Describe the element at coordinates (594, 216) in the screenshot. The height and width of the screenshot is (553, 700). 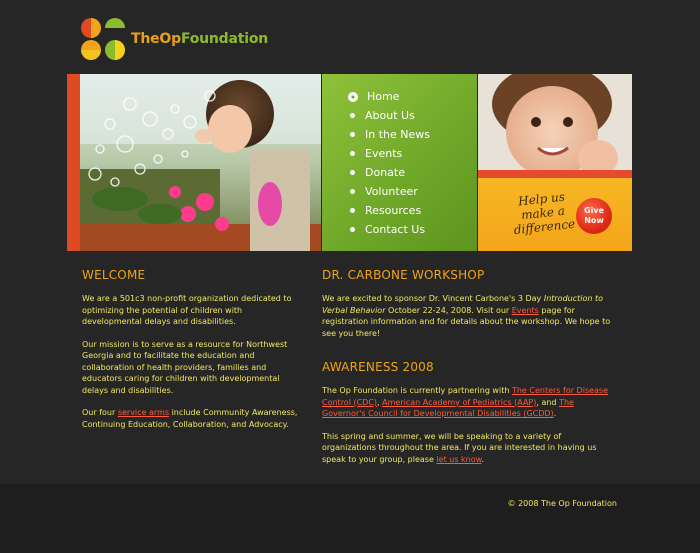
I see `give-now-button: Give Now` at that location.